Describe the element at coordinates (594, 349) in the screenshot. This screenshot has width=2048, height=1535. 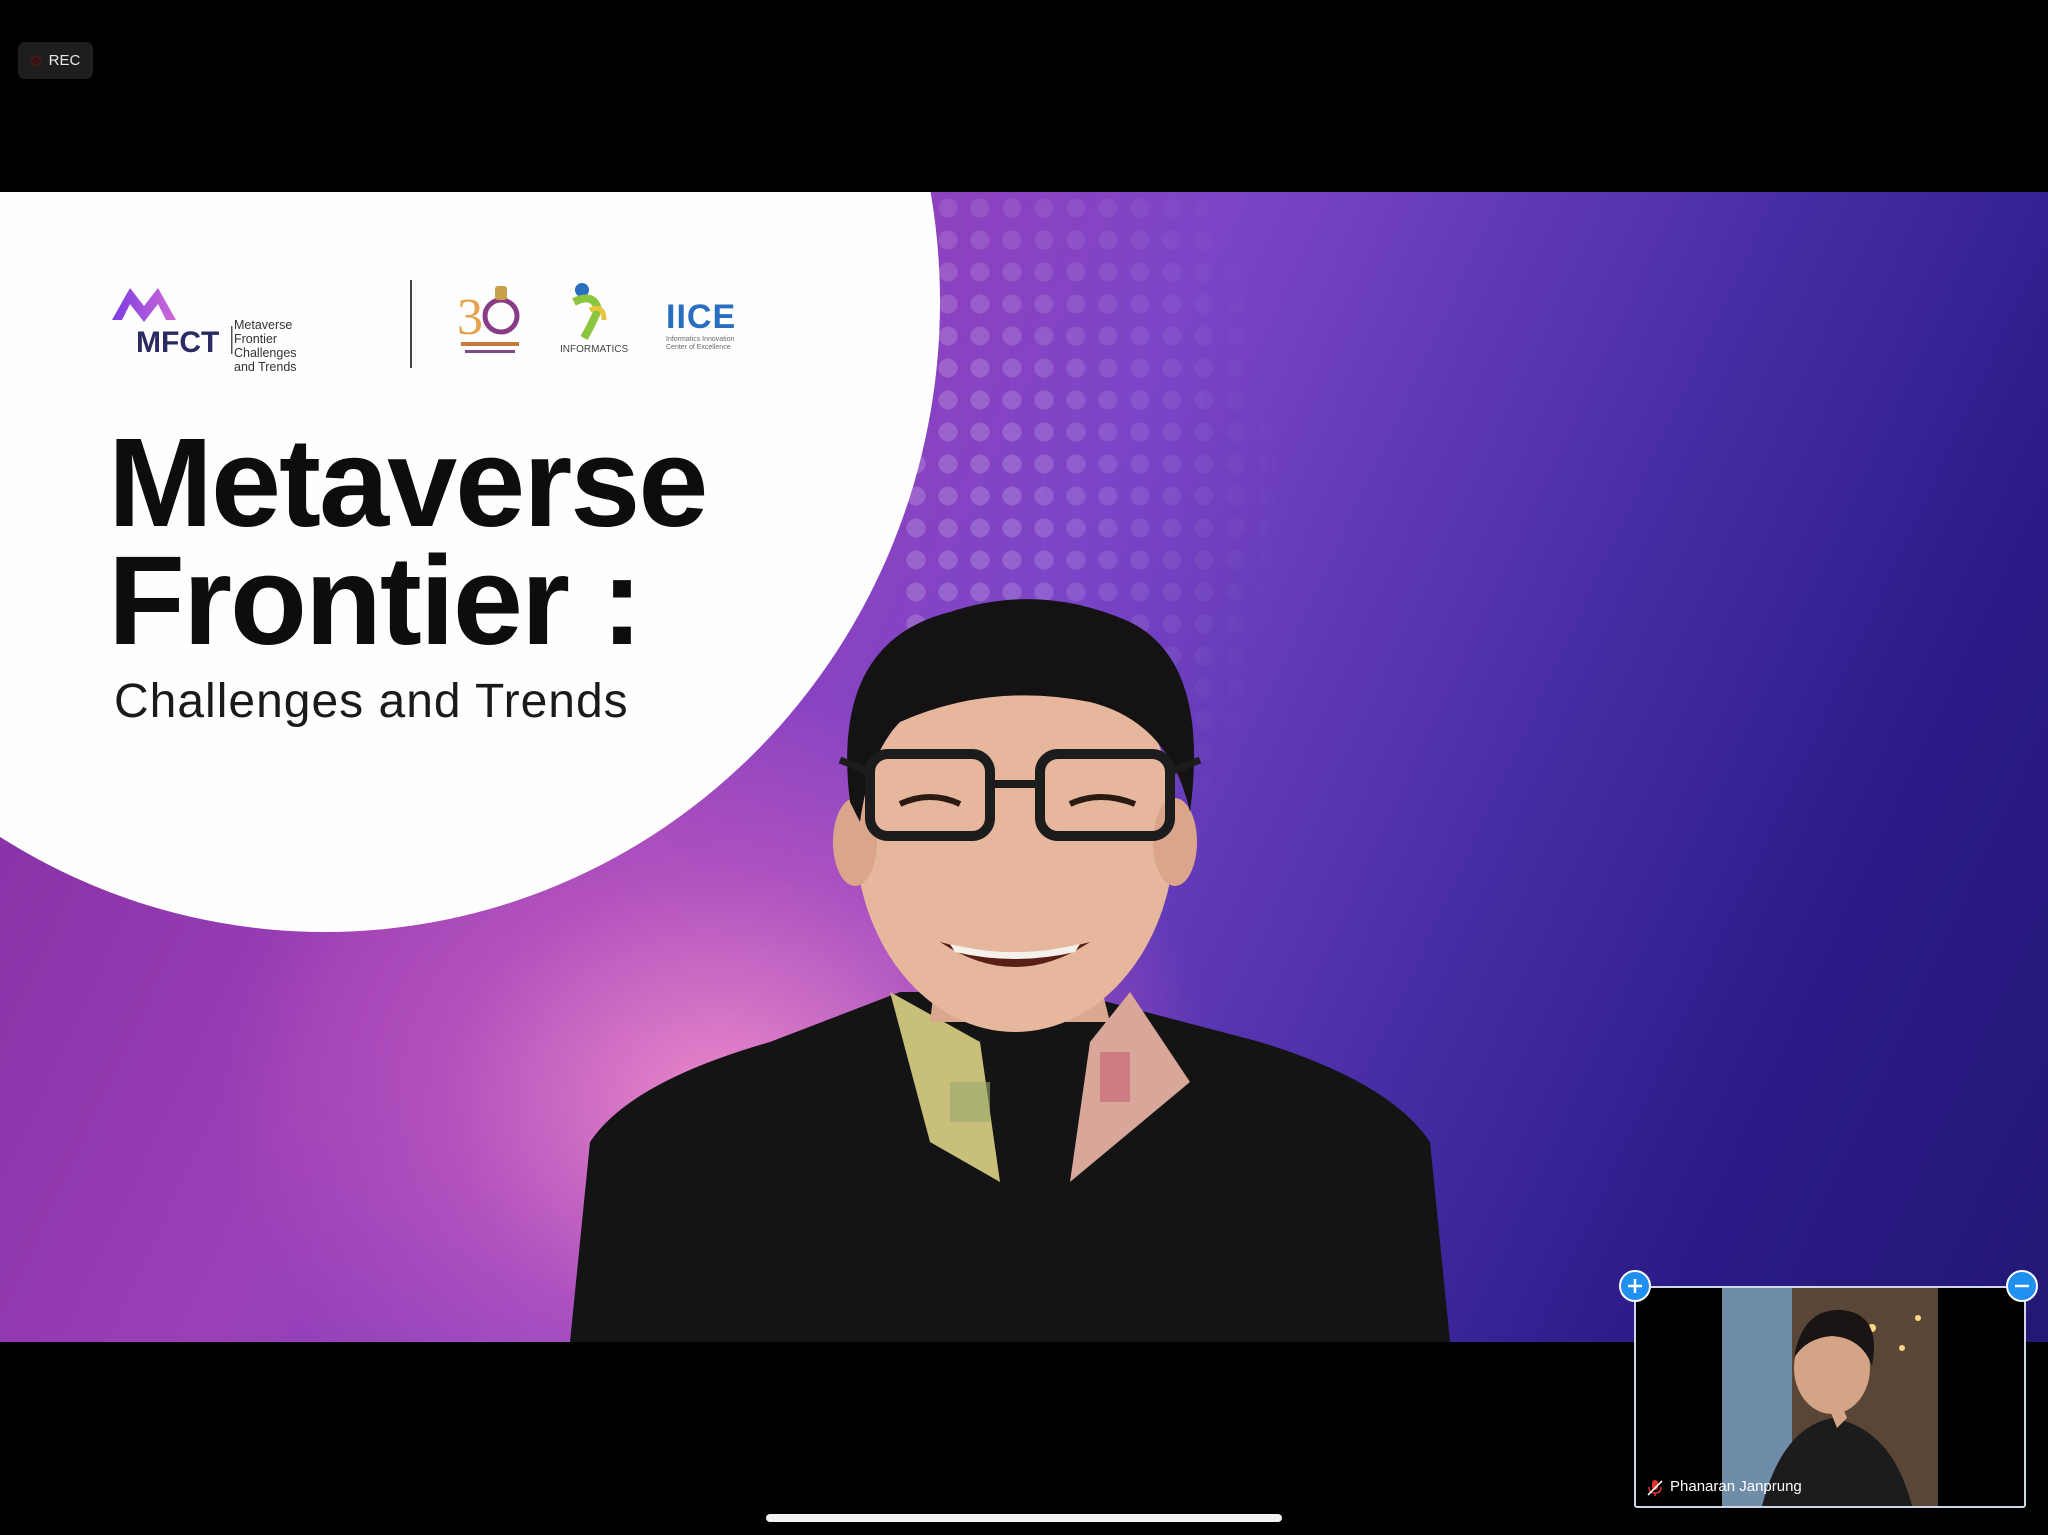
I see `informatics-logo-text: INFORMATICS` at that location.